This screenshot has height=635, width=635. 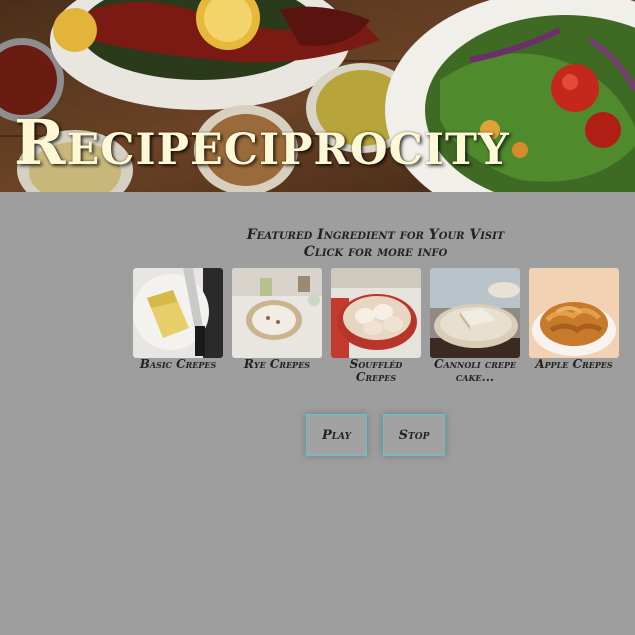 I want to click on featured-subheading: Click for more info, so click(x=375, y=252).